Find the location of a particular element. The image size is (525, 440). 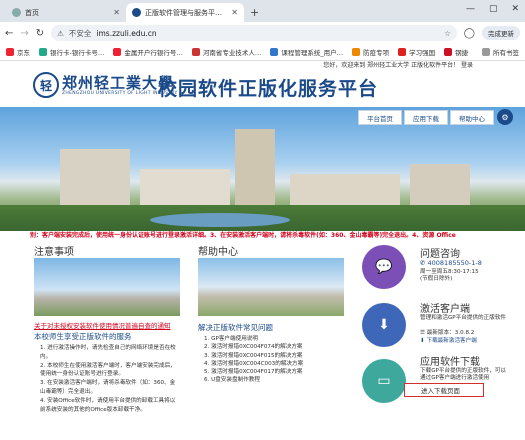

profile-icon: ◯ is located at coordinates (469, 33).